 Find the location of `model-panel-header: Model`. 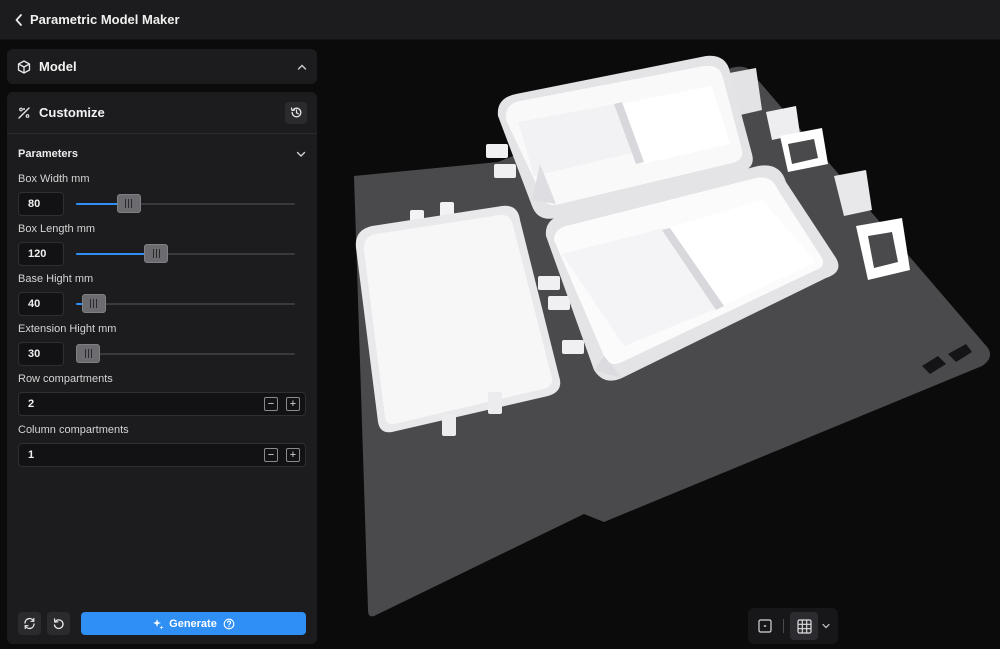

model-panel-header: Model is located at coordinates (162, 66).